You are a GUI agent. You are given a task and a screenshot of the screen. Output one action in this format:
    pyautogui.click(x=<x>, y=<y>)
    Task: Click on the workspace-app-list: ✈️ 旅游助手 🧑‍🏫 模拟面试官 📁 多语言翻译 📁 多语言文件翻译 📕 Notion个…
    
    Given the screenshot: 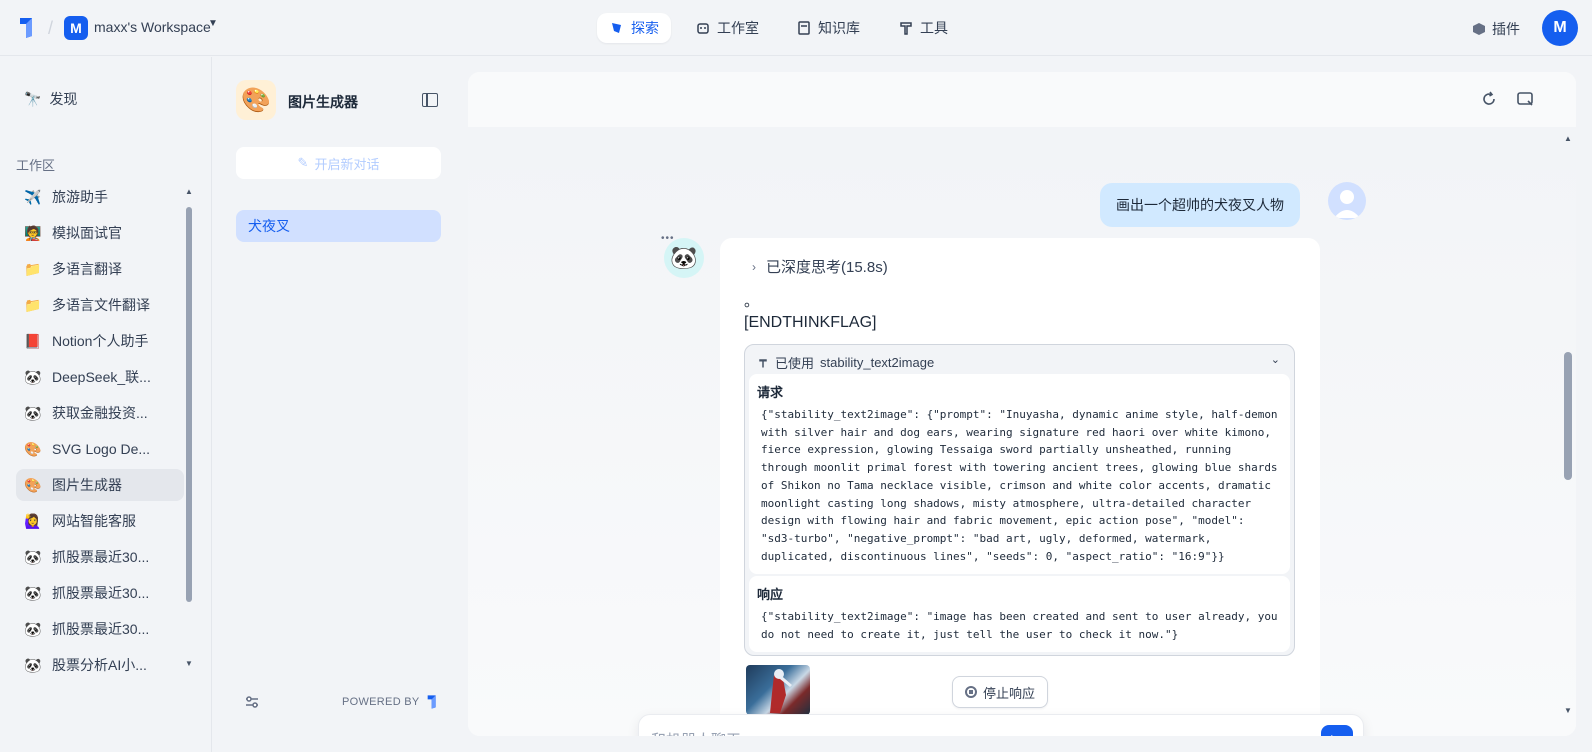 What is the action you would take?
    pyautogui.click(x=100, y=433)
    